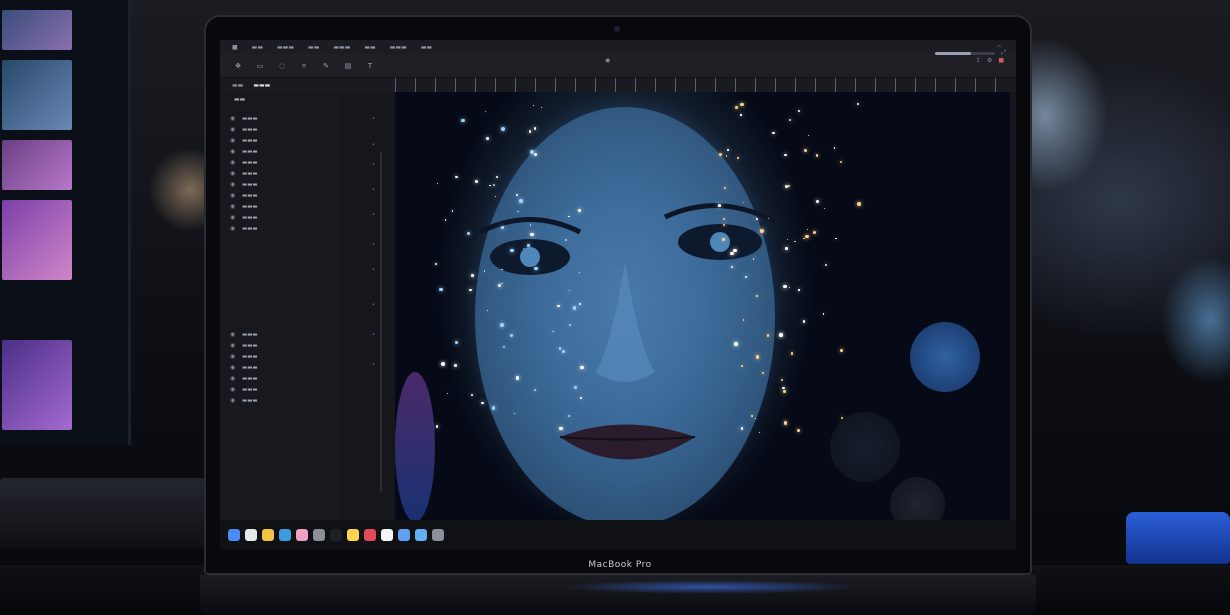 This screenshot has height=615, width=1230. What do you see at coordinates (260, 66) in the screenshot?
I see `select-tool-icon: ▭` at bounding box center [260, 66].